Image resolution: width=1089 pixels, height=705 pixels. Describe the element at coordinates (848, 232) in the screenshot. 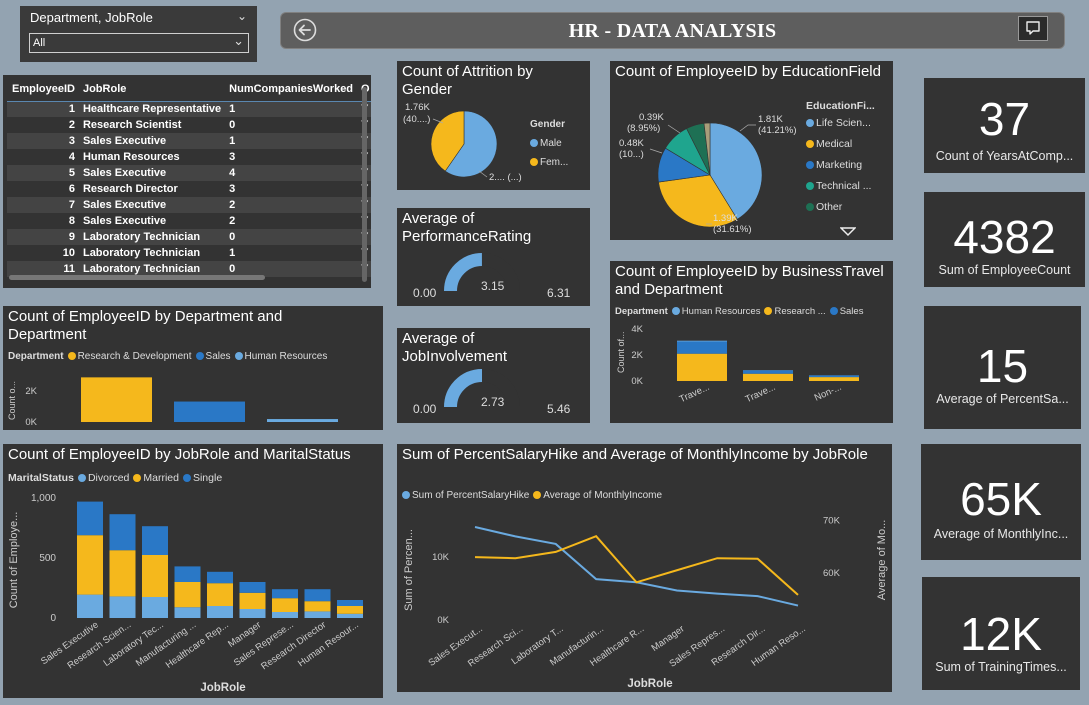

I see `legend-scroll-down-icon` at that location.